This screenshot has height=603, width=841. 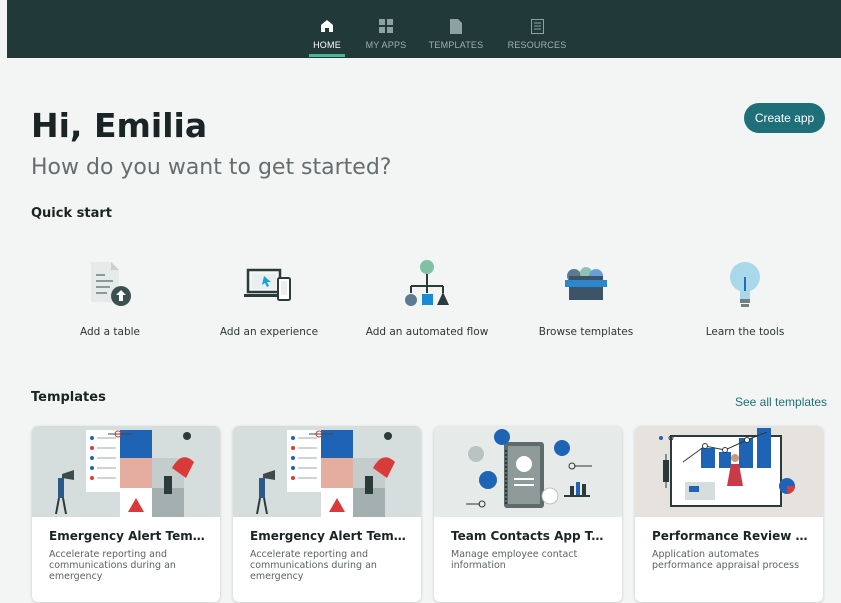 What do you see at coordinates (327, 45) in the screenshot?
I see `nav-home-label: HOME` at bounding box center [327, 45].